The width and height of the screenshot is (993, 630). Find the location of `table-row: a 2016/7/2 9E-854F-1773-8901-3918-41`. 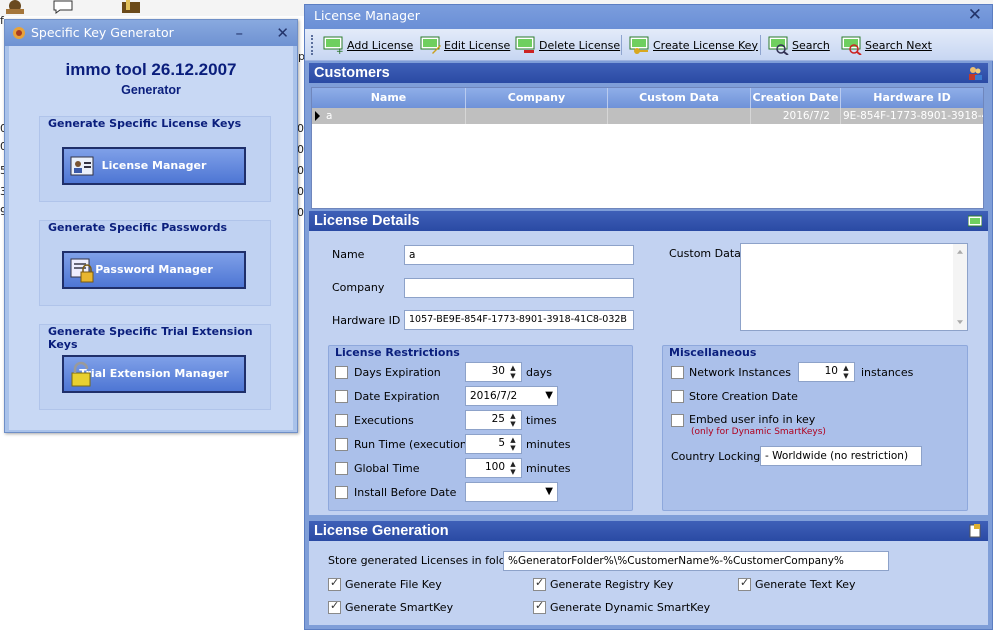

table-row: a 2016/7/2 9E-854F-1773-8901-3918-41 is located at coordinates (647, 116).